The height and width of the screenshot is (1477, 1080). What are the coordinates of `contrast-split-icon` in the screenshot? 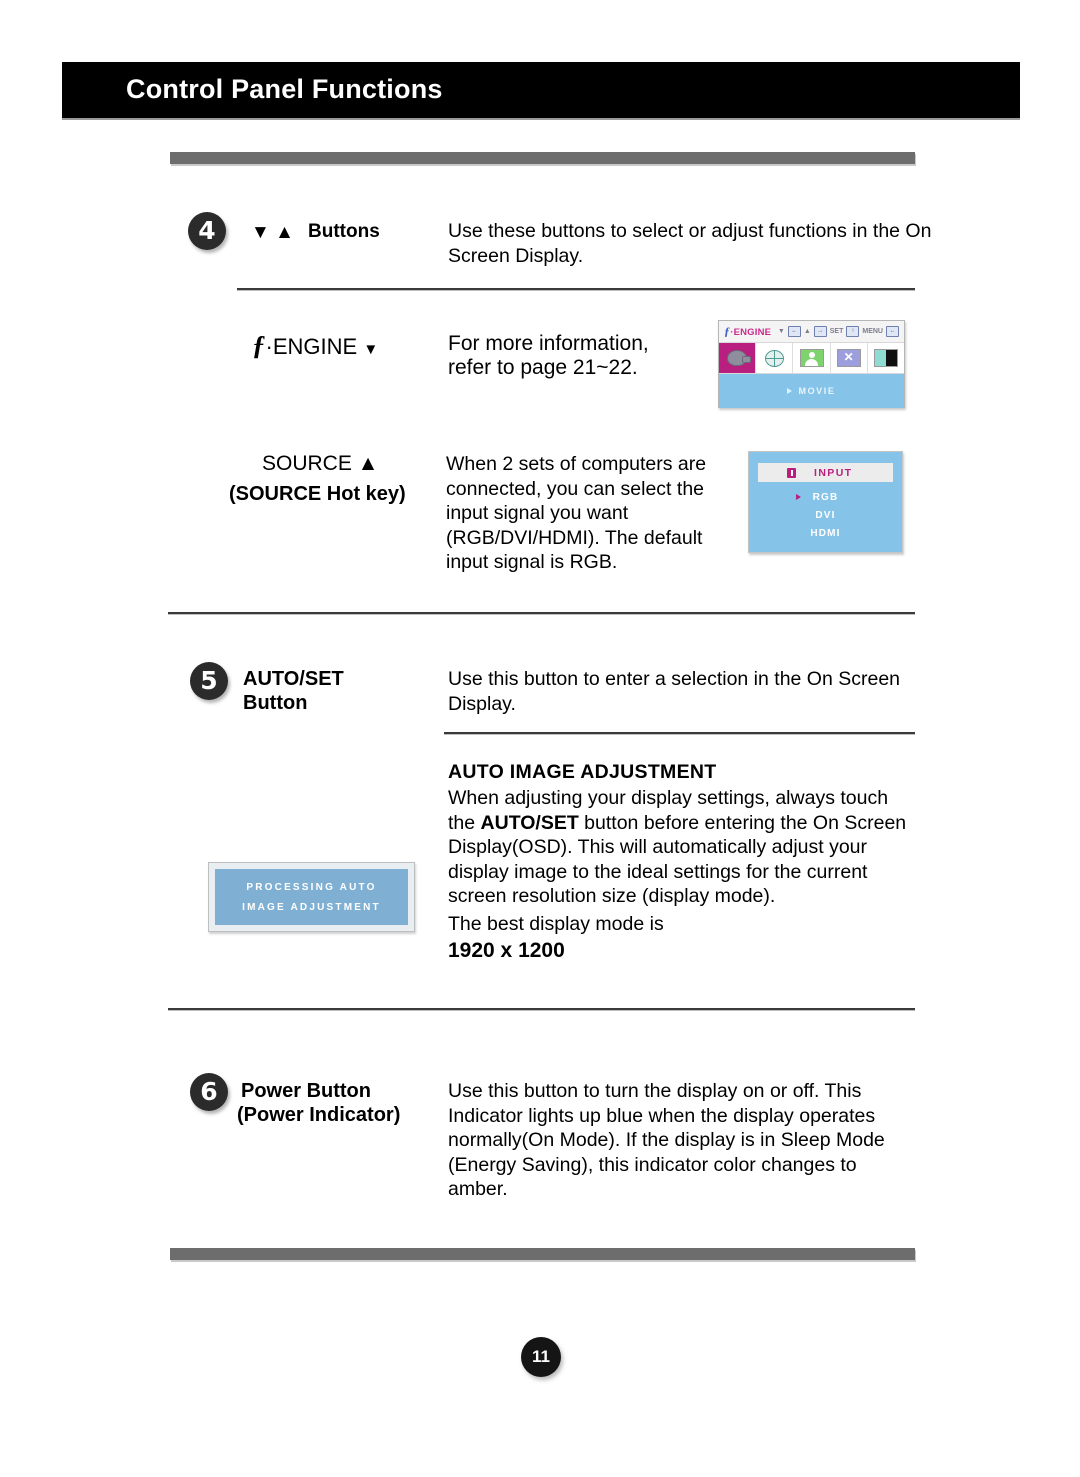 It's located at (885, 358).